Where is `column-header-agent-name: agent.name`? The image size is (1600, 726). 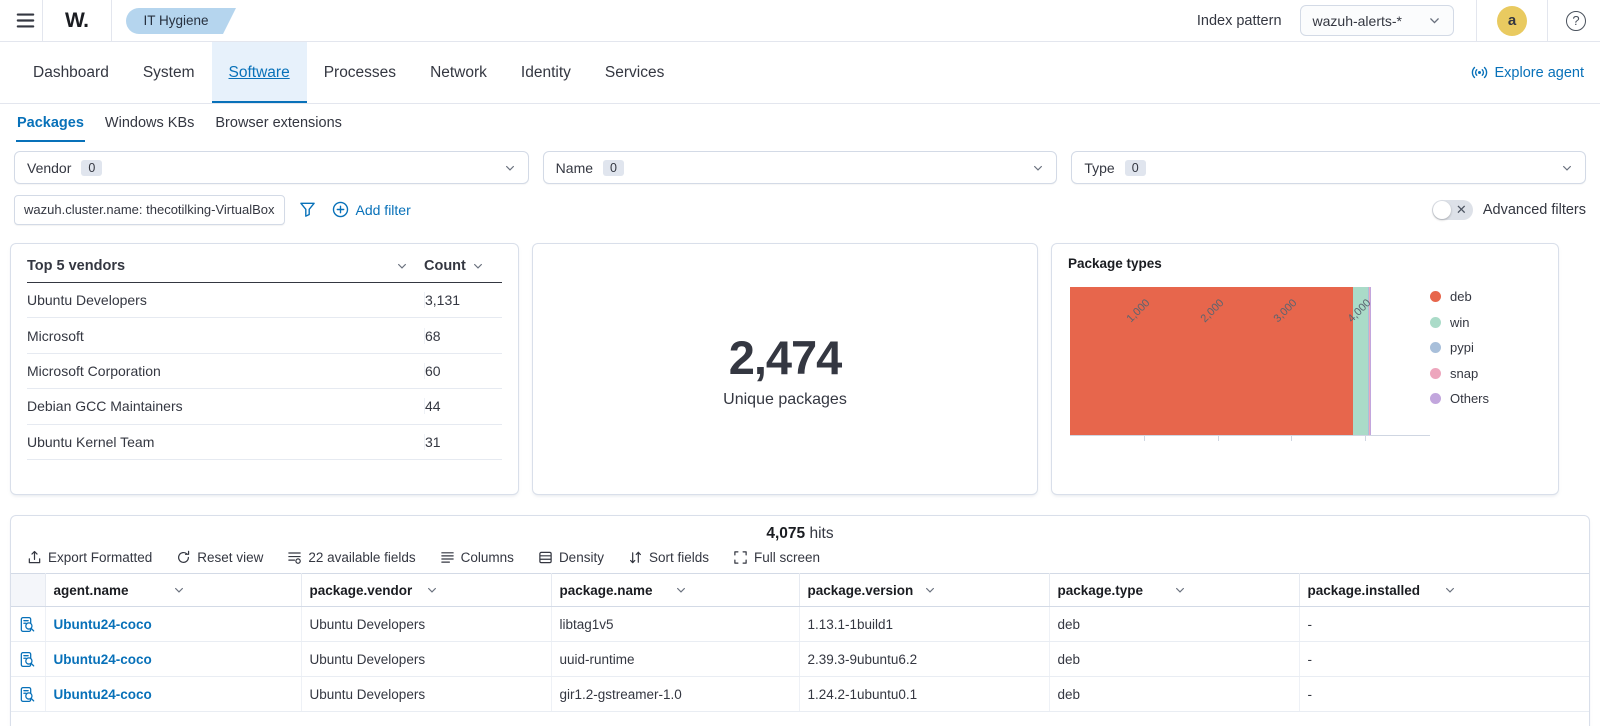
column-header-agent-name: agent.name is located at coordinates (173, 590).